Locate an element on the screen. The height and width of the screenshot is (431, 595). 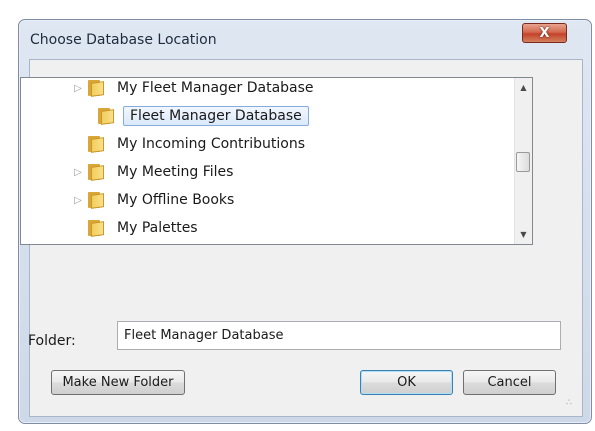
tree-item-my-meeting-files: ▷ My Meeting Files is located at coordinates (155, 172).